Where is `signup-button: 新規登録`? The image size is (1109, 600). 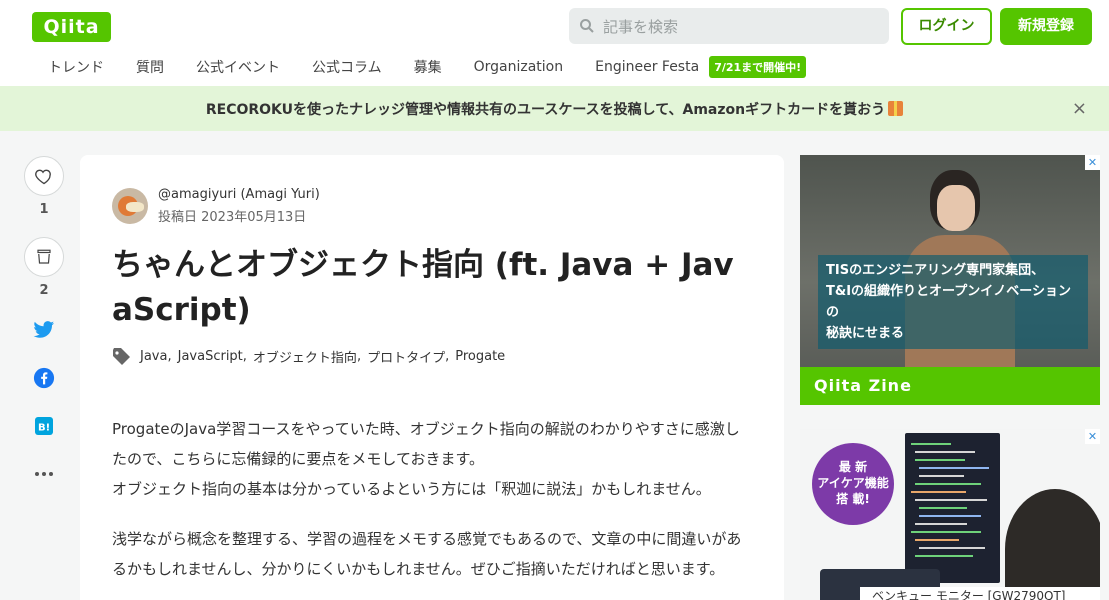 signup-button: 新規登録 is located at coordinates (1046, 26).